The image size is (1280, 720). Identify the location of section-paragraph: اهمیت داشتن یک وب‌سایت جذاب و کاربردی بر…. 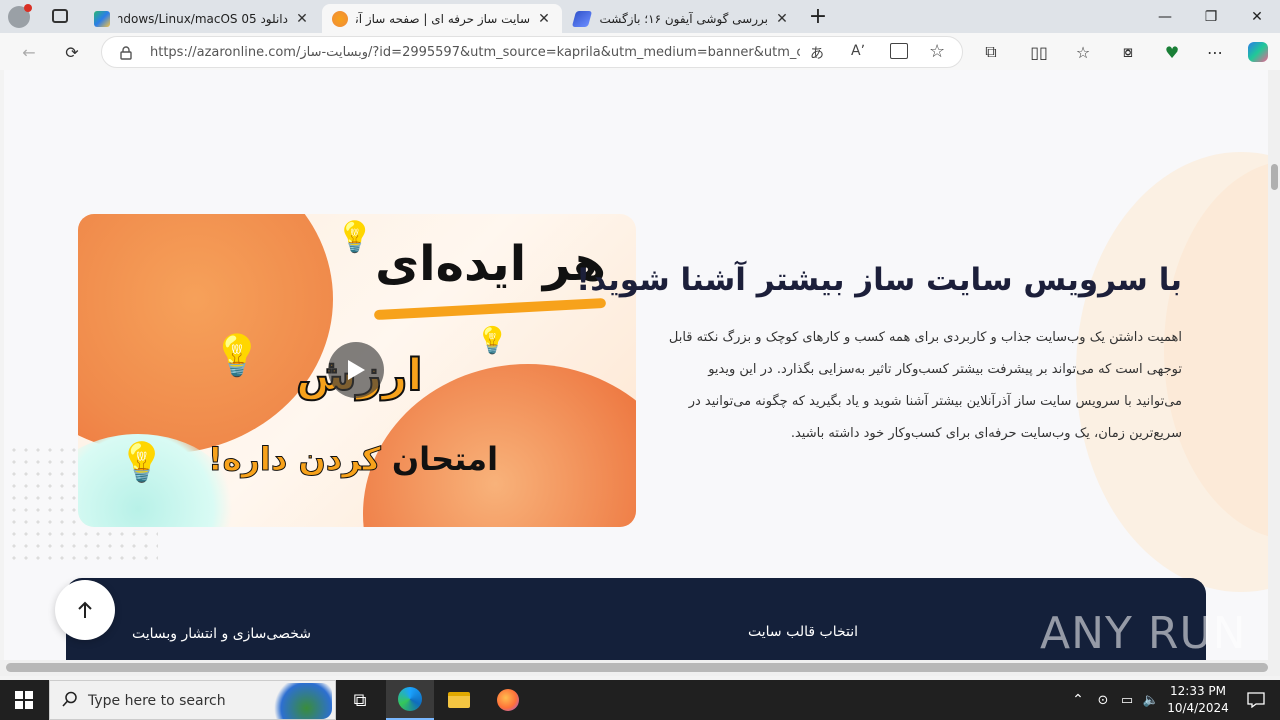
(925, 385).